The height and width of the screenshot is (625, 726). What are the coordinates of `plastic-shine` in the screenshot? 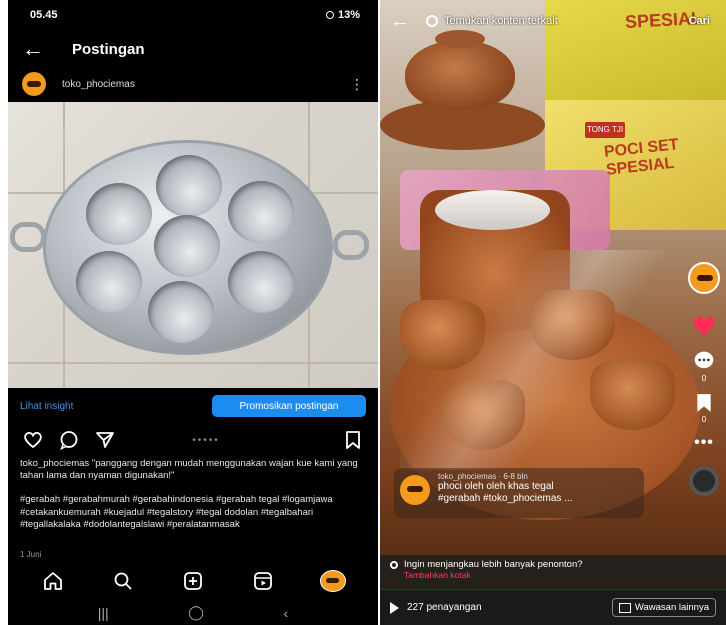 It's located at (550, 360).